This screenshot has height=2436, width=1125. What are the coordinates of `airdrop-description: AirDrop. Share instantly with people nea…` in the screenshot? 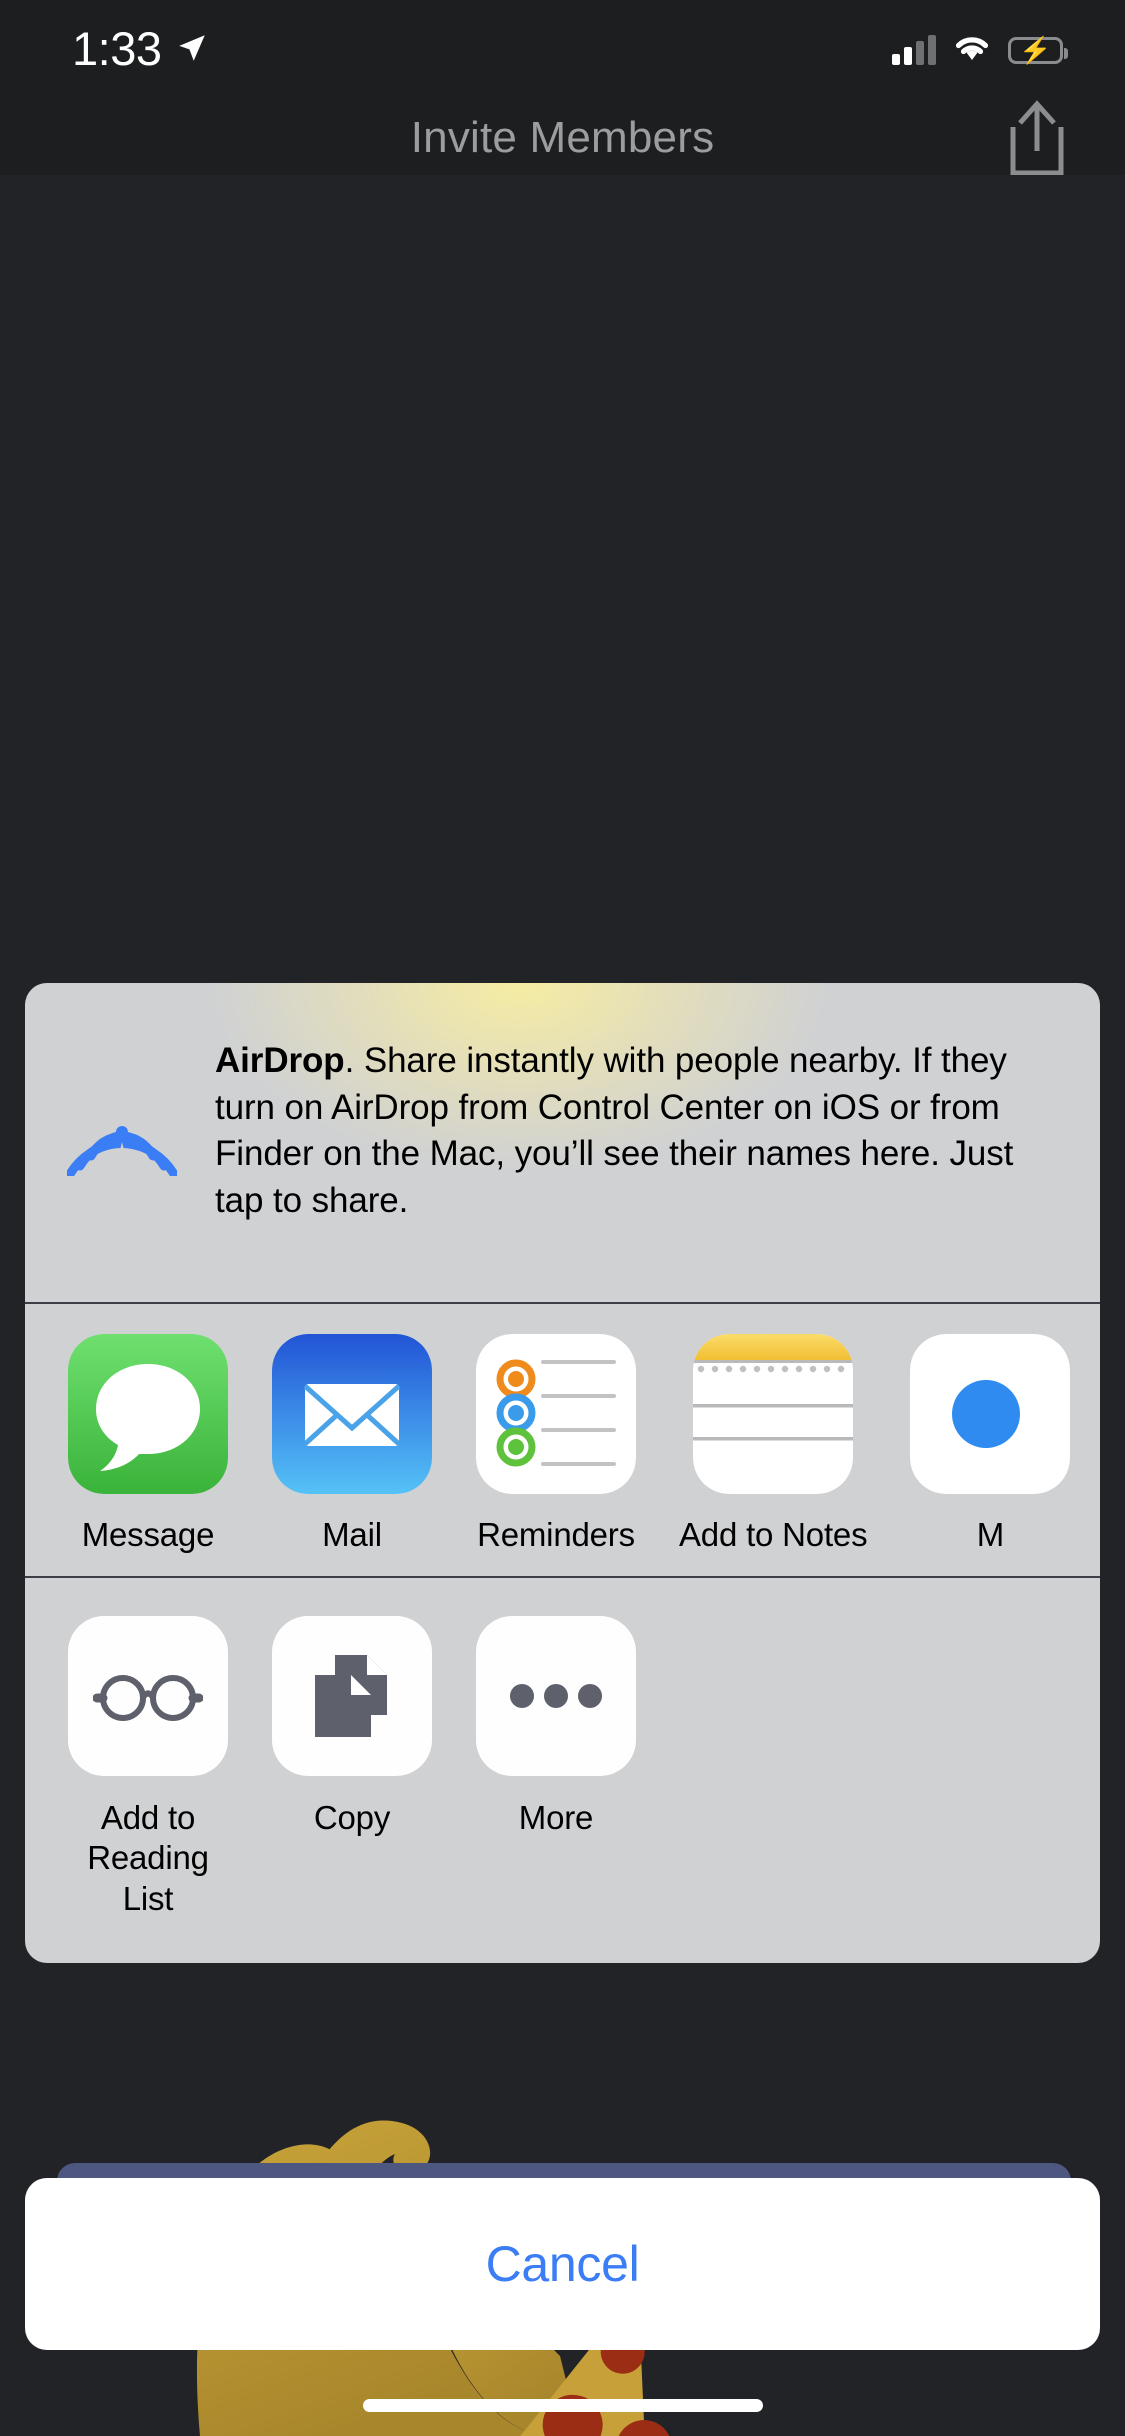 It's located at (636, 1126).